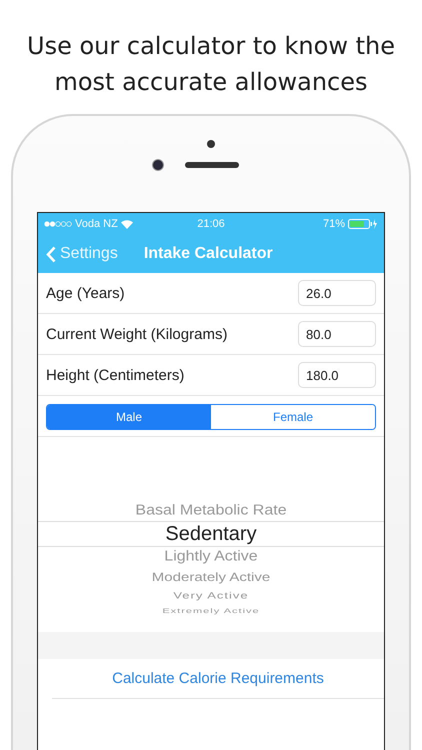 The image size is (422, 750). What do you see at coordinates (363, 224) in the screenshot?
I see `battery-icon` at bounding box center [363, 224].